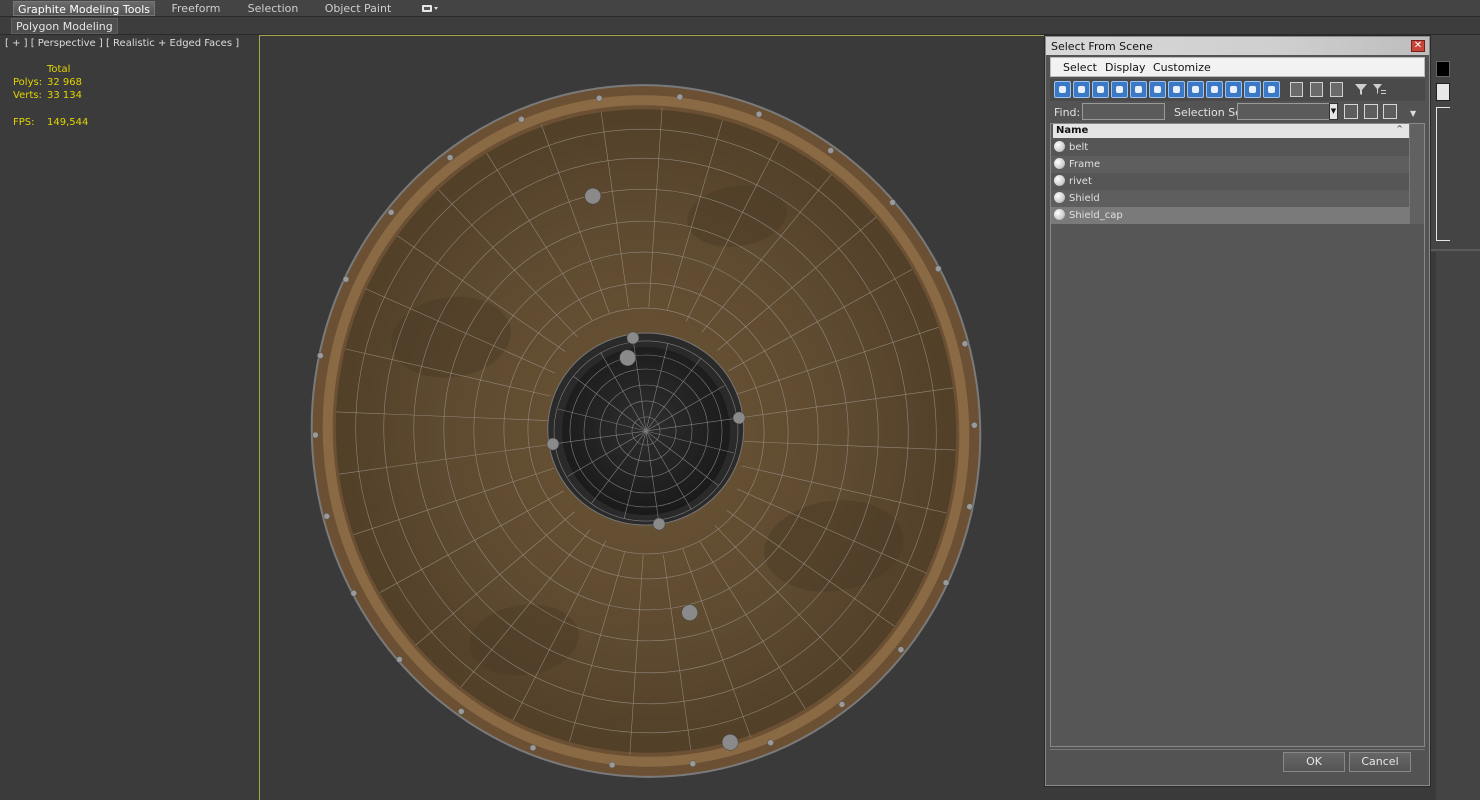 This screenshot has width=1480, height=800. What do you see at coordinates (1237, 67) in the screenshot?
I see `dialog-menubar: Select Display Customize` at bounding box center [1237, 67].